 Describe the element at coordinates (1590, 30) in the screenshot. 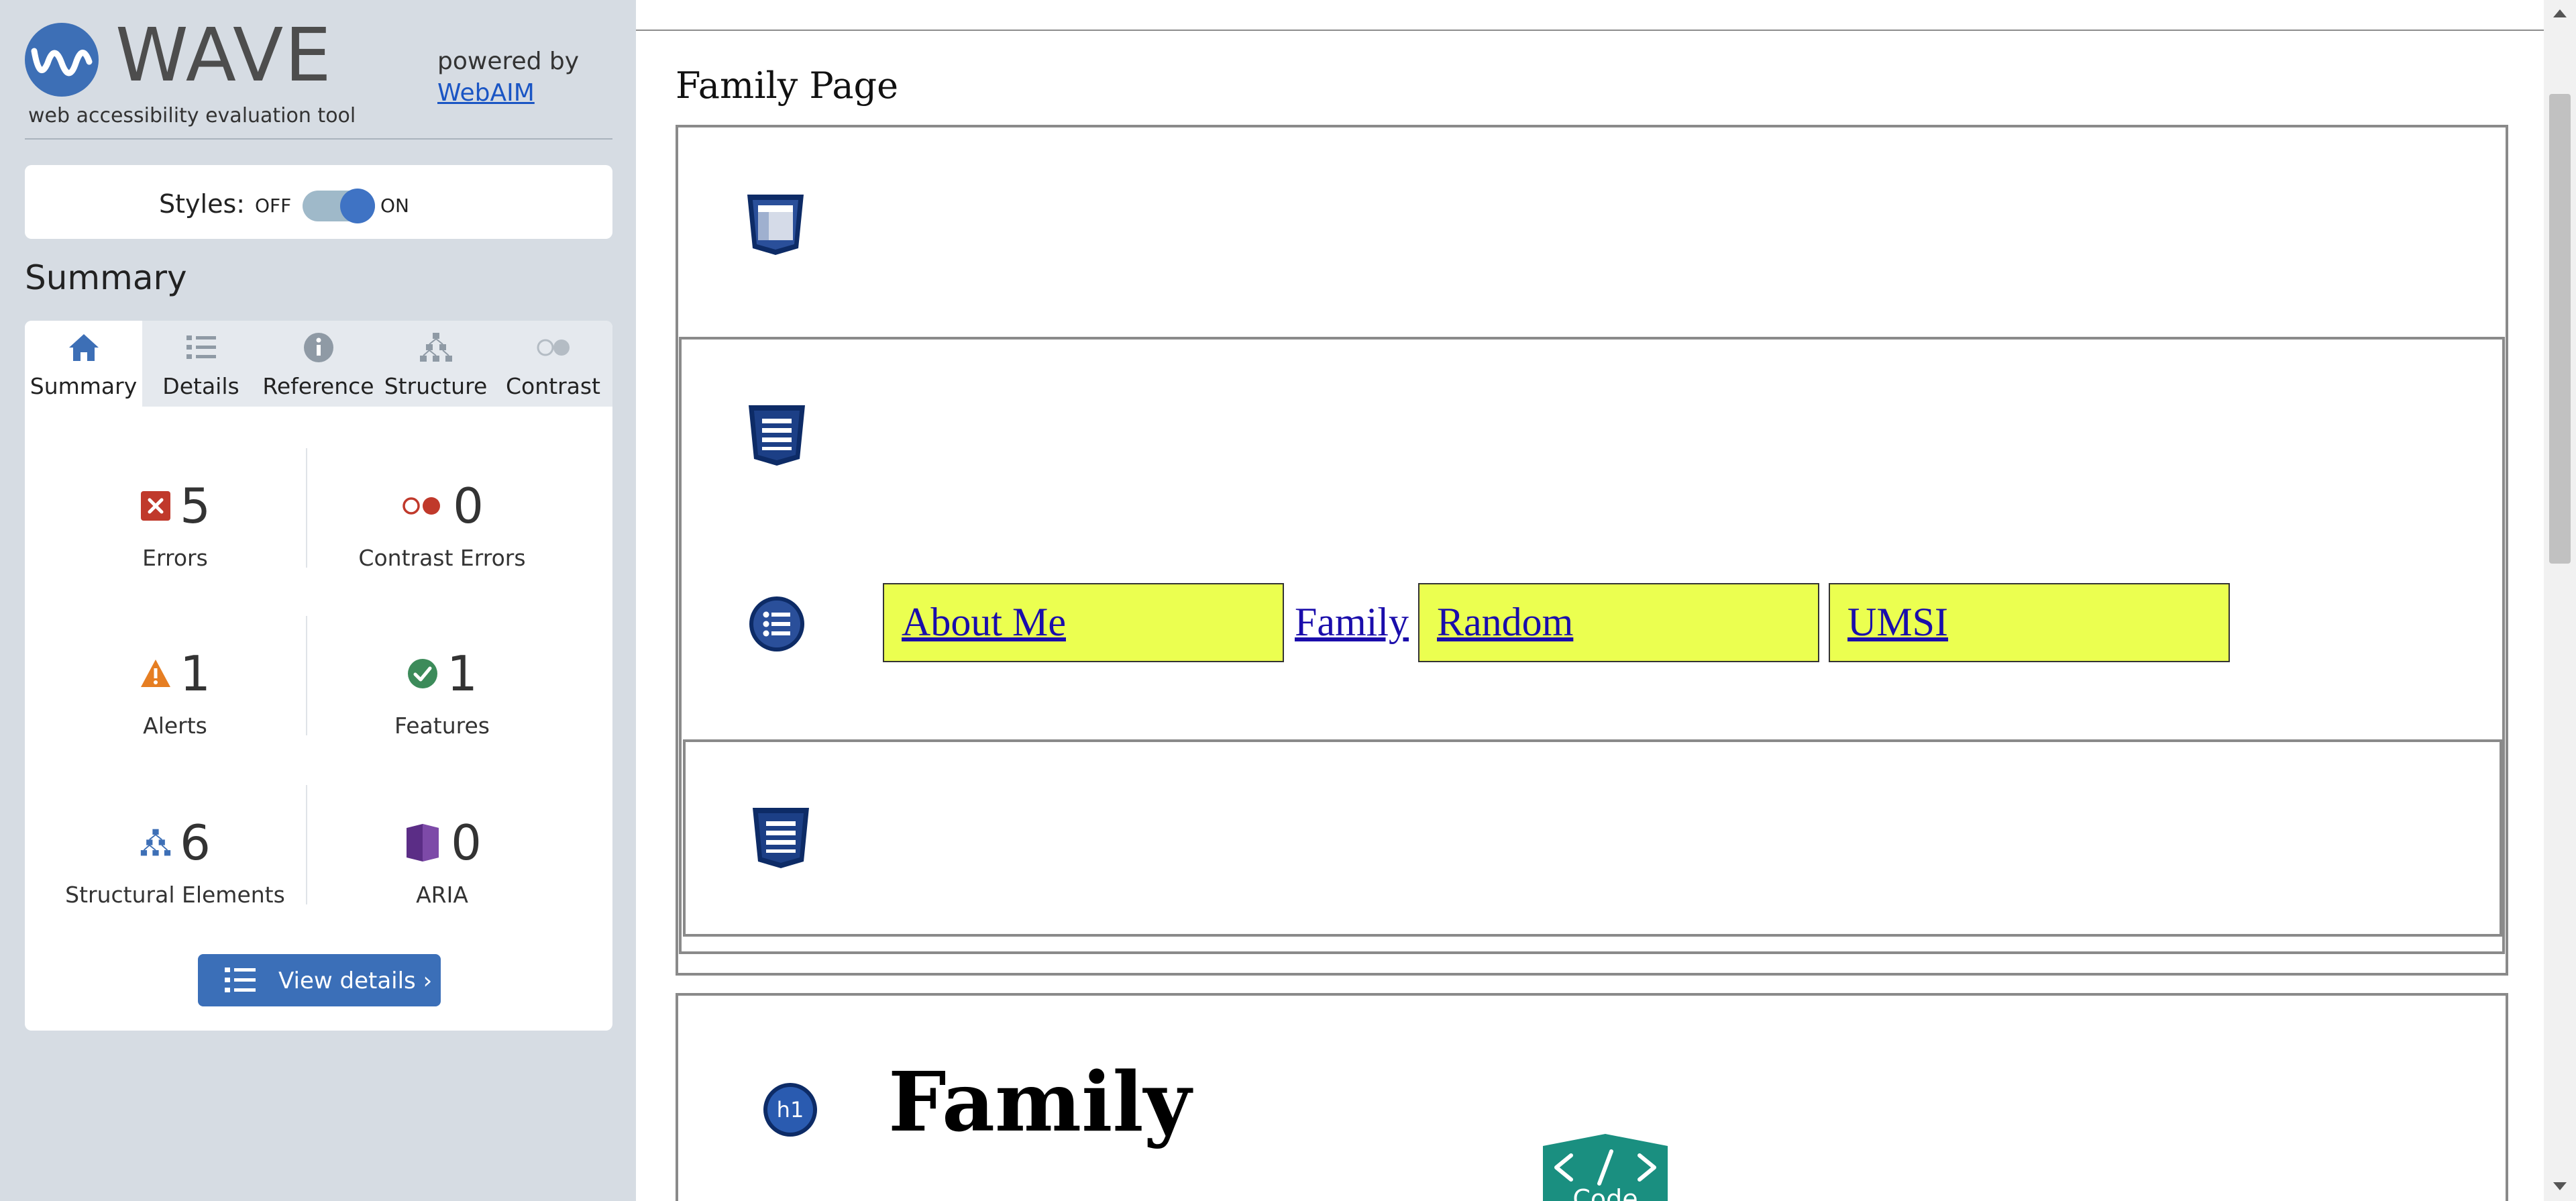

I see `top-divider` at that location.